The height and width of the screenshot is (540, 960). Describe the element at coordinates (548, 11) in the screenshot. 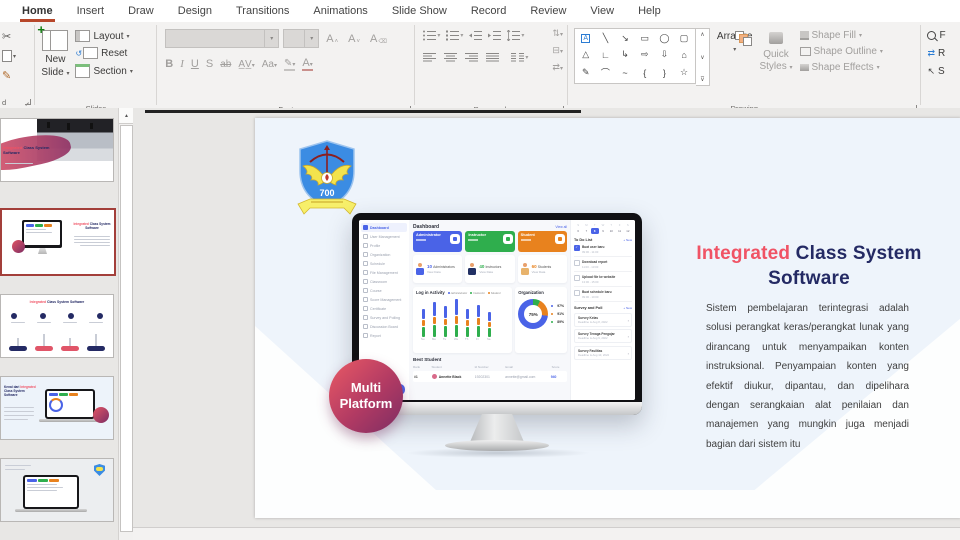

I see `tab-review: Review` at that location.